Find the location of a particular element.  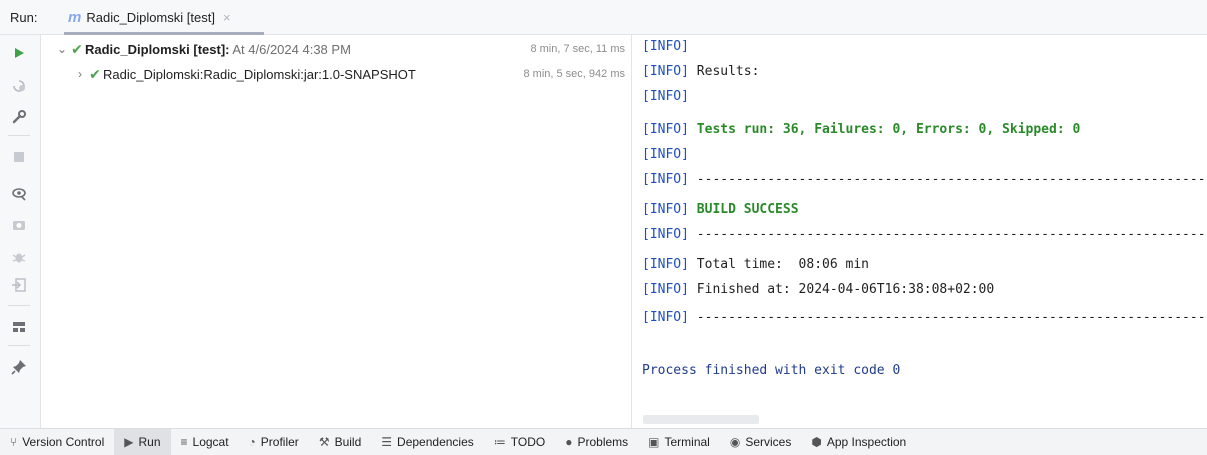

root-name: Radic_Diplomski [test]: is located at coordinates (157, 49).